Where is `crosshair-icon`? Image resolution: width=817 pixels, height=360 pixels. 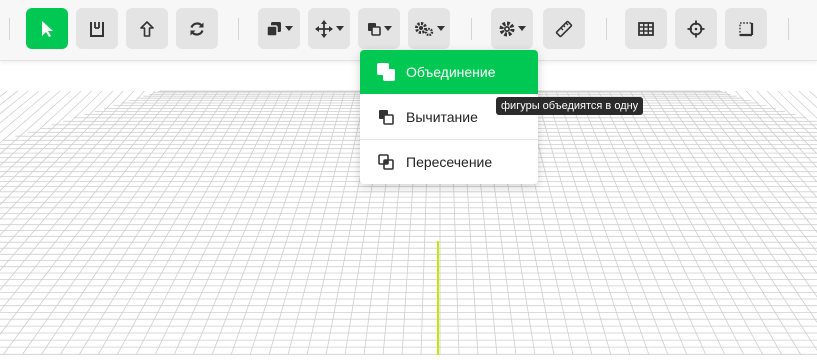 crosshair-icon is located at coordinates (696, 28).